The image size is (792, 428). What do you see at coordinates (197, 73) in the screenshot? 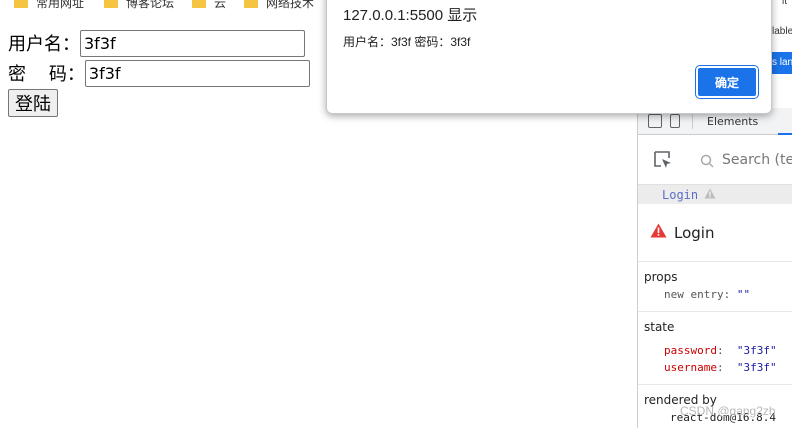
I see `password-input` at bounding box center [197, 73].